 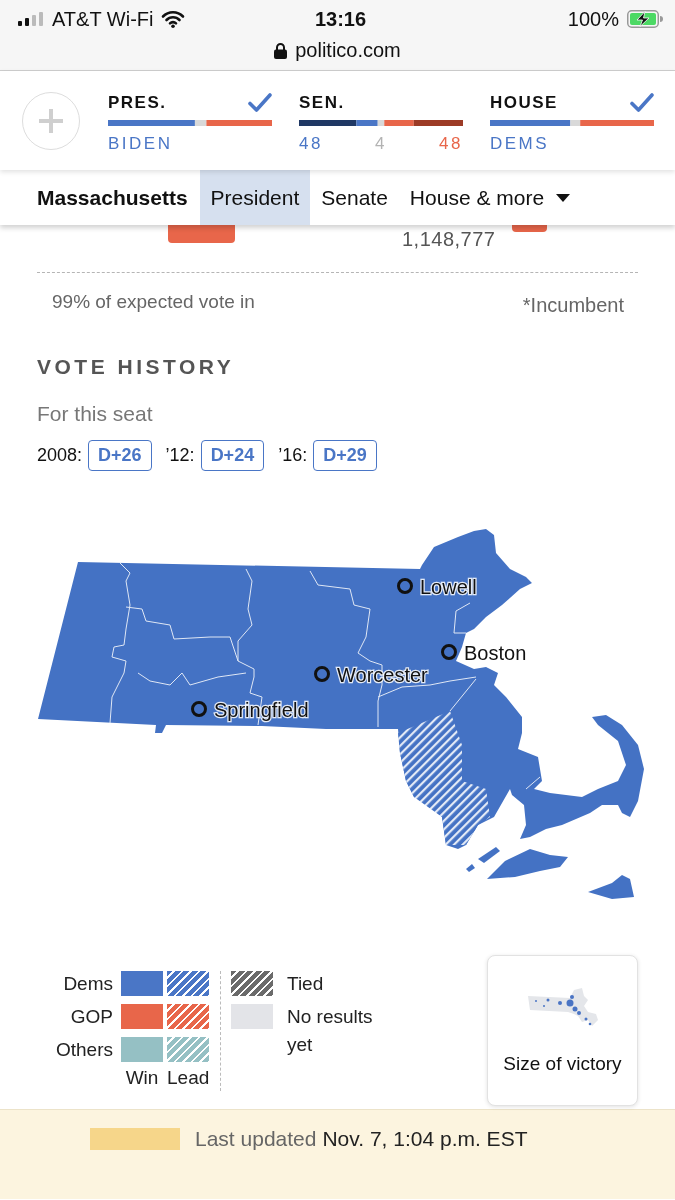 What do you see at coordinates (252, 983) in the screenshot?
I see `tied-swatch-icon` at bounding box center [252, 983].